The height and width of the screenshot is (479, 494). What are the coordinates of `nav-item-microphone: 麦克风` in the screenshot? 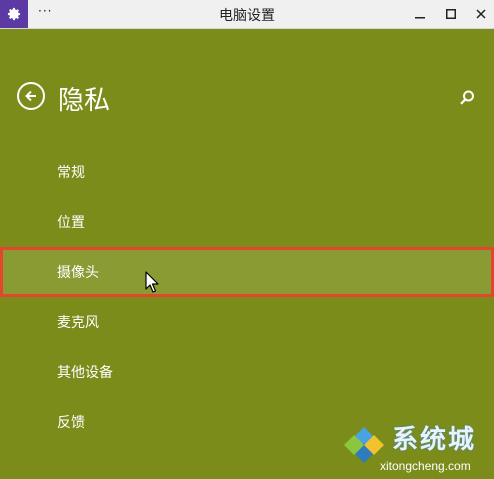 It's located at (247, 322).